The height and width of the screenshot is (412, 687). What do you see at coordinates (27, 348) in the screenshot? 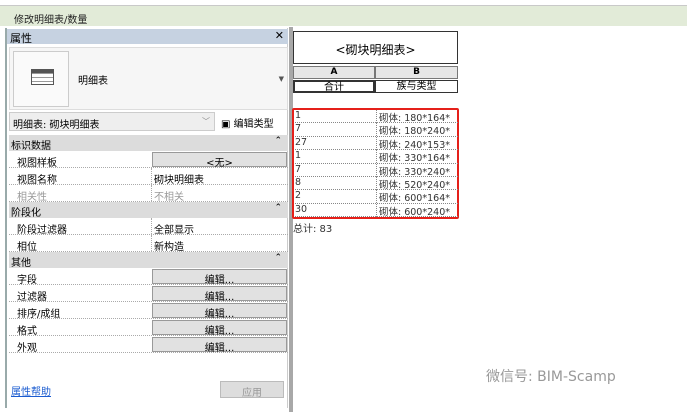
I see `property-label: 外观` at bounding box center [27, 348].